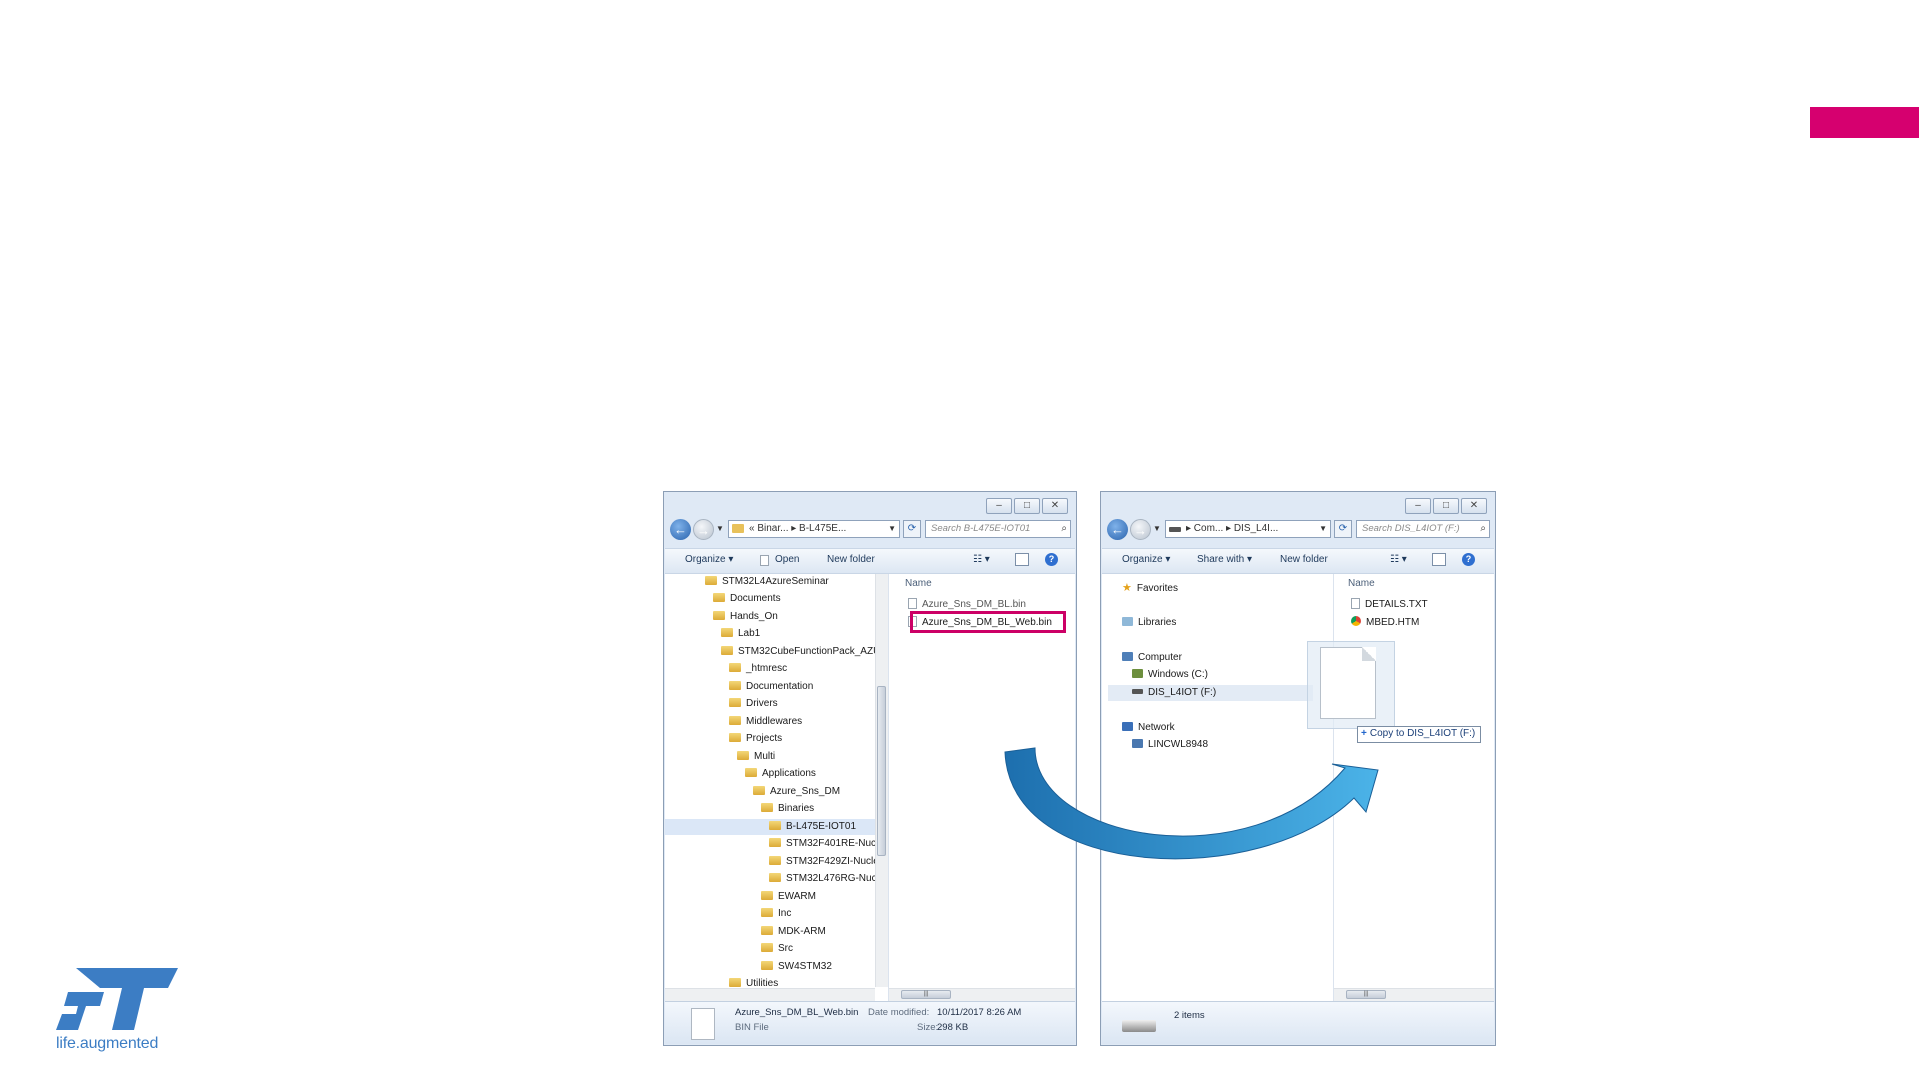  What do you see at coordinates (767, 582) in the screenshot?
I see `tree-item: STM32L4AzureSeminar` at bounding box center [767, 582].